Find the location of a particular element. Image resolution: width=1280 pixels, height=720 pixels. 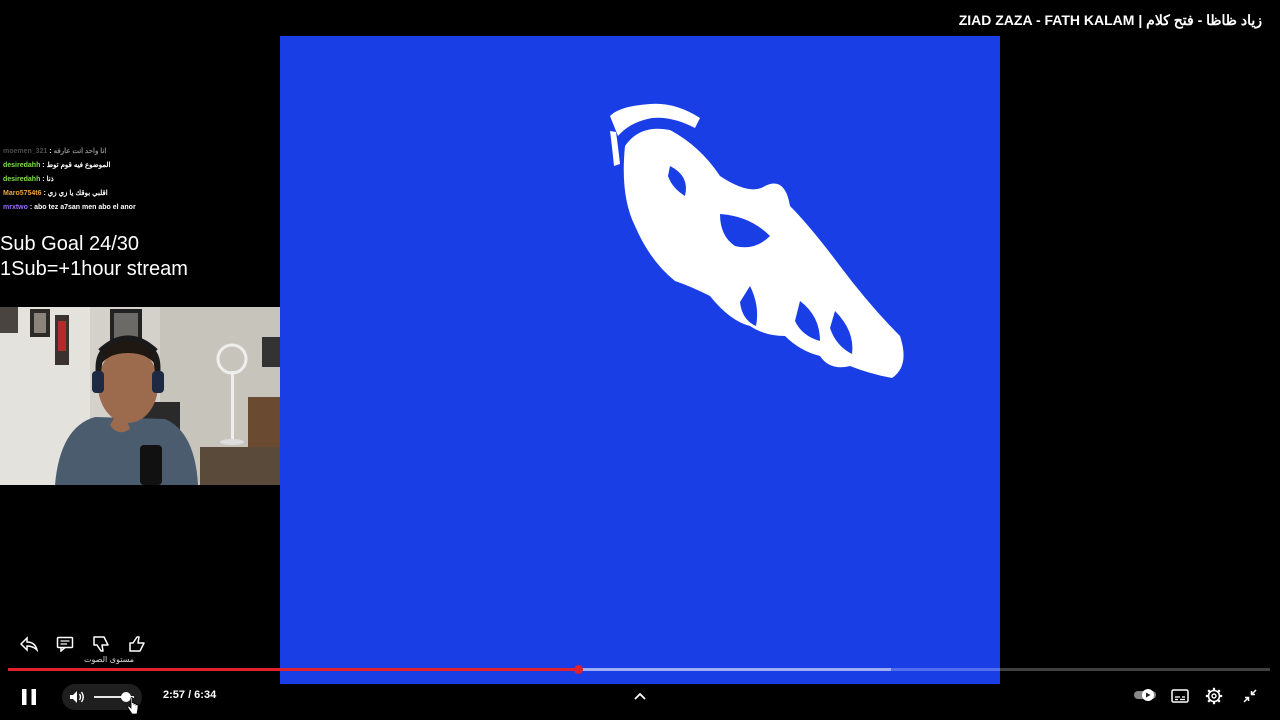

settings-button is located at coordinates (1214, 696).